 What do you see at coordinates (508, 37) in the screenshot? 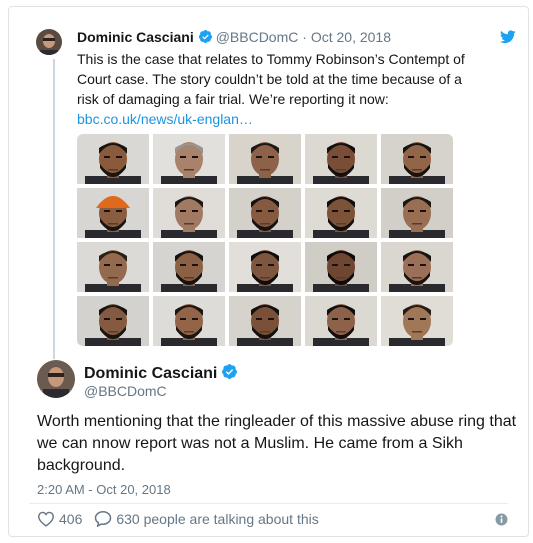
I see `twitter-bird-icon` at bounding box center [508, 37].